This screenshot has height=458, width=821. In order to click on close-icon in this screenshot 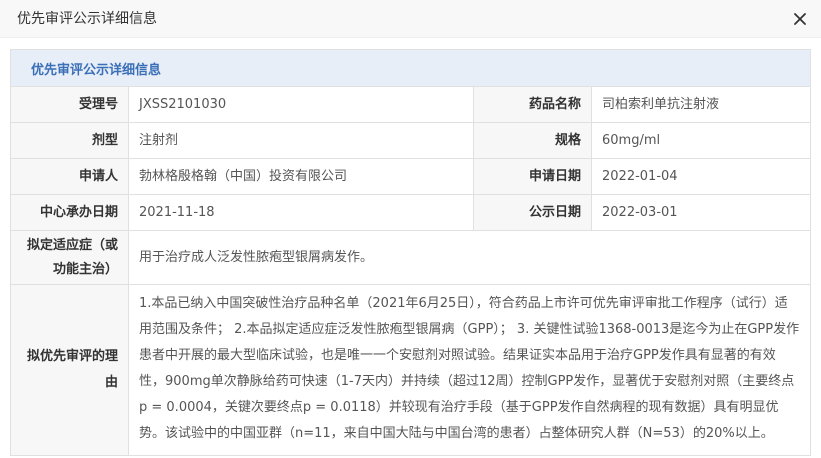, I will do `click(800, 19)`.